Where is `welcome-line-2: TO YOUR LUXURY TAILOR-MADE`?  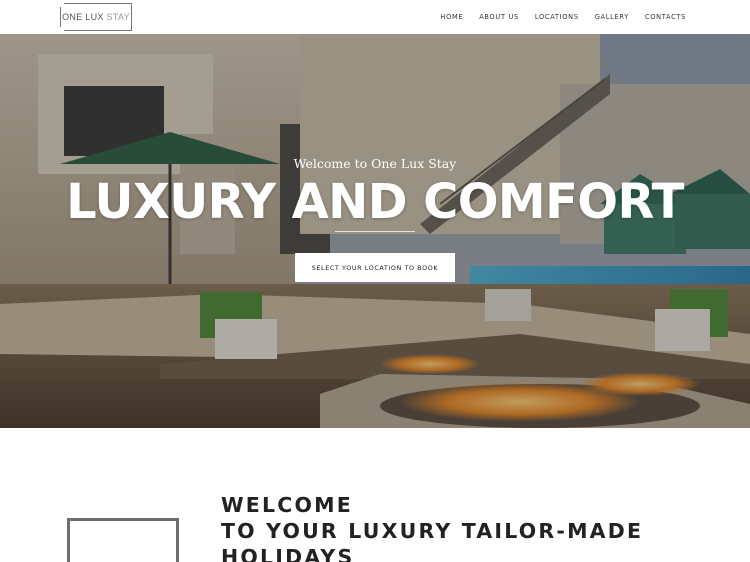 welcome-line-2: TO YOUR LUXURY TAILOR-MADE is located at coordinates (432, 531).